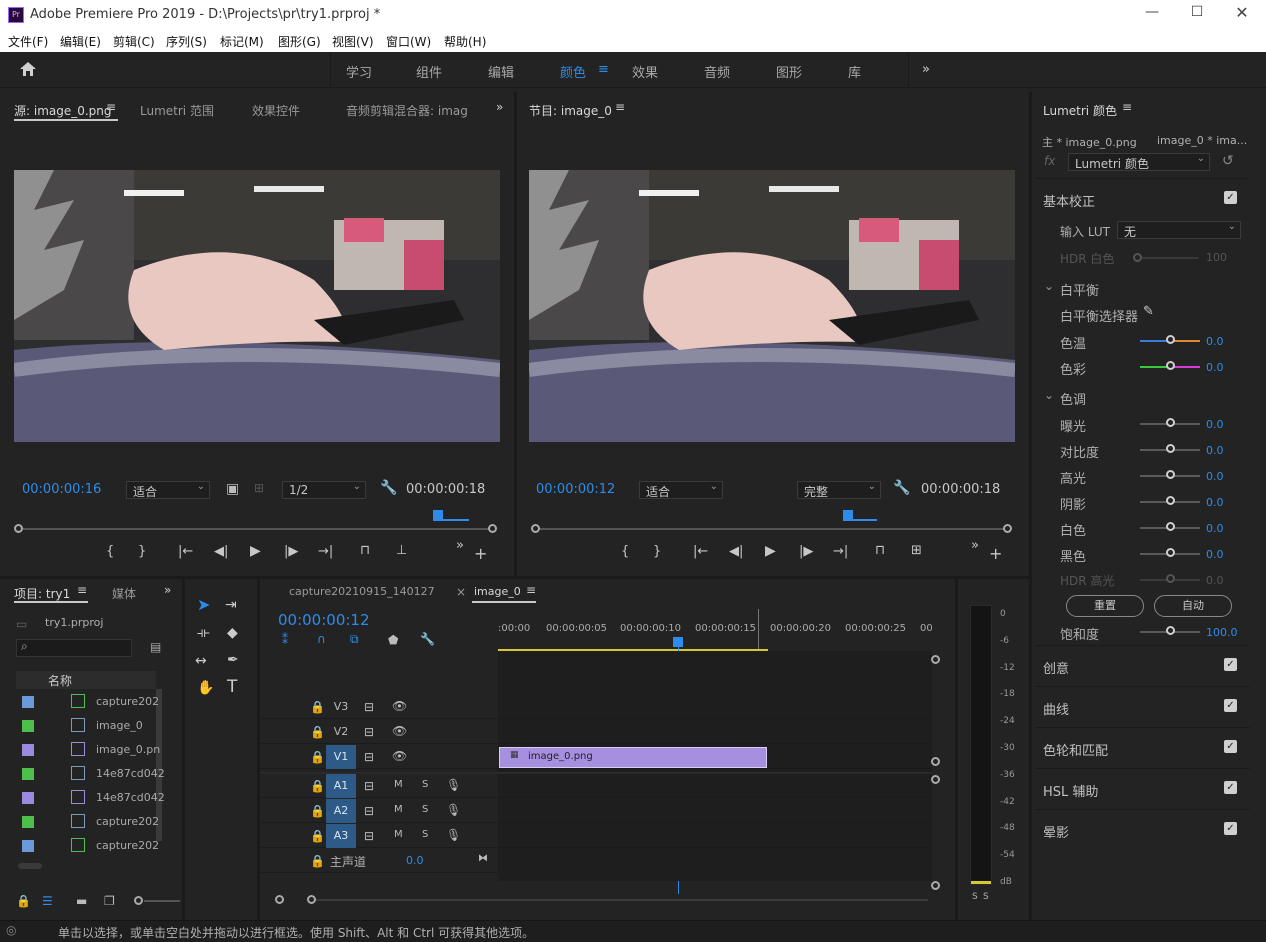  I want to click on temperature-knob, so click(1170, 339).